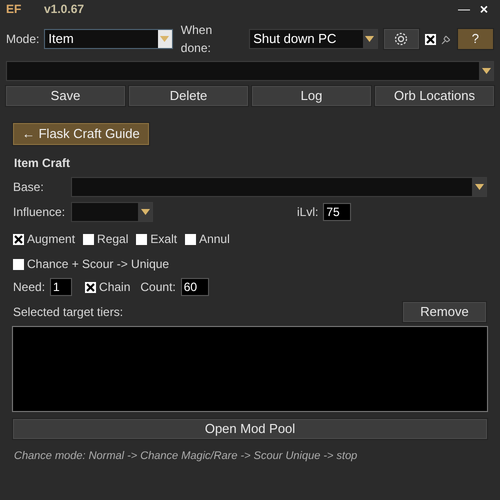 The image size is (500, 500). Describe the element at coordinates (475, 39) in the screenshot. I see `help-button: ?` at that location.